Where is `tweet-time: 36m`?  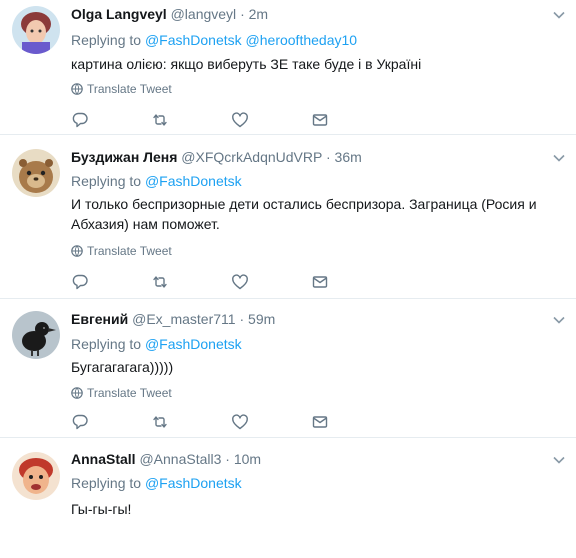
tweet-time: 36m is located at coordinates (348, 157).